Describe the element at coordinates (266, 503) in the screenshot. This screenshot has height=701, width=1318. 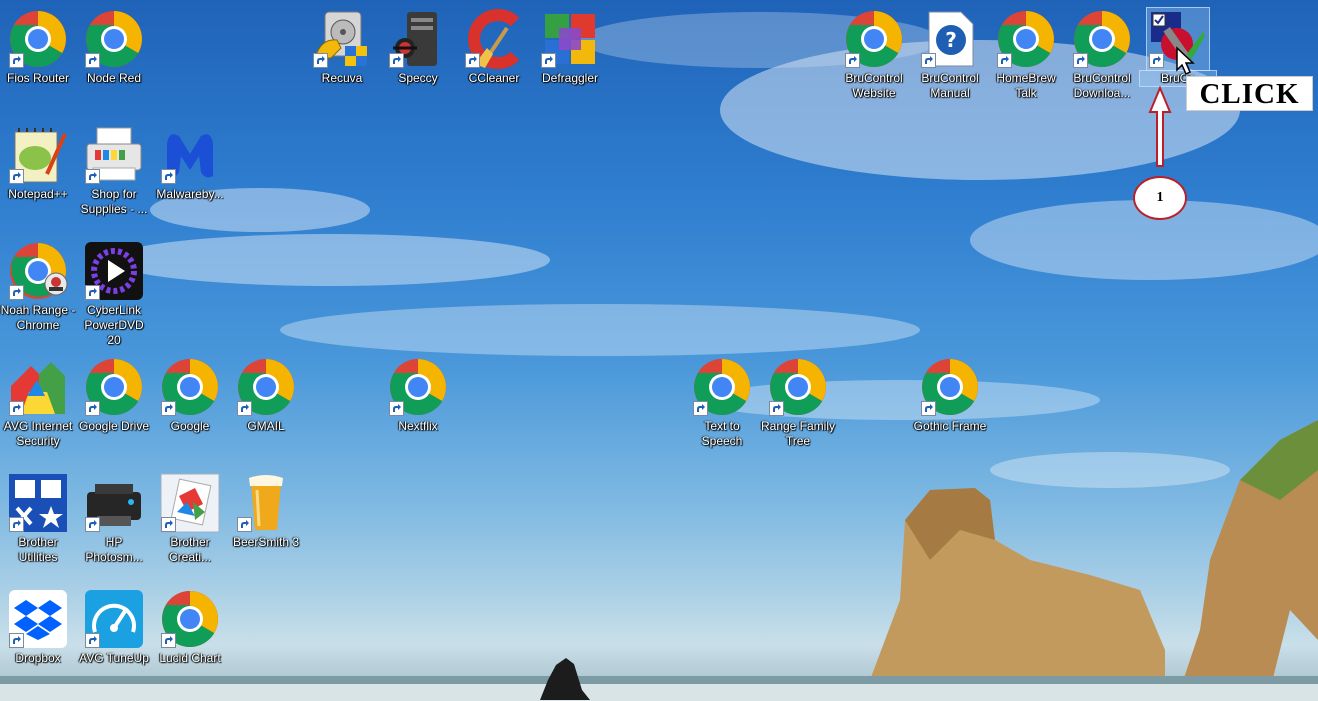
I see `beer-glass-icon` at that location.